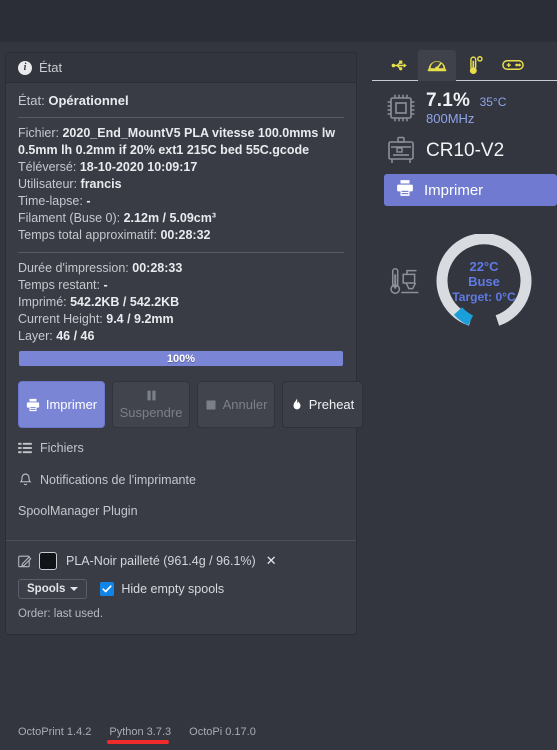 Image resolution: width=557 pixels, height=750 pixels. I want to click on printed-label: Imprimé:, so click(42, 302).